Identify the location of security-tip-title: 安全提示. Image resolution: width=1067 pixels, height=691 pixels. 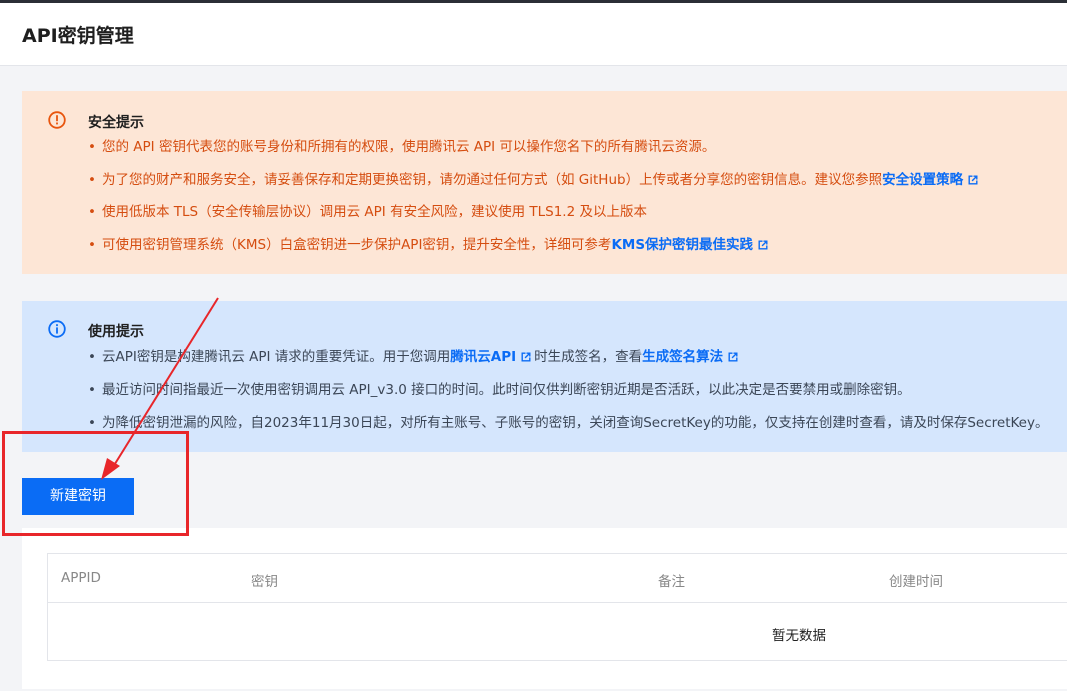
(116, 123).